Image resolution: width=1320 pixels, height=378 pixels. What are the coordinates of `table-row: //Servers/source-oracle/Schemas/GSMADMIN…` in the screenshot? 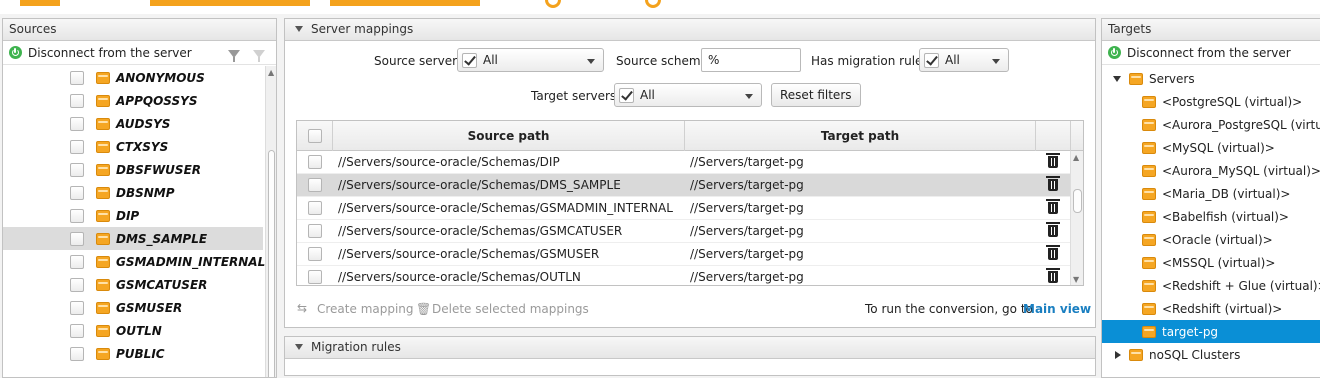 It's located at (683, 208).